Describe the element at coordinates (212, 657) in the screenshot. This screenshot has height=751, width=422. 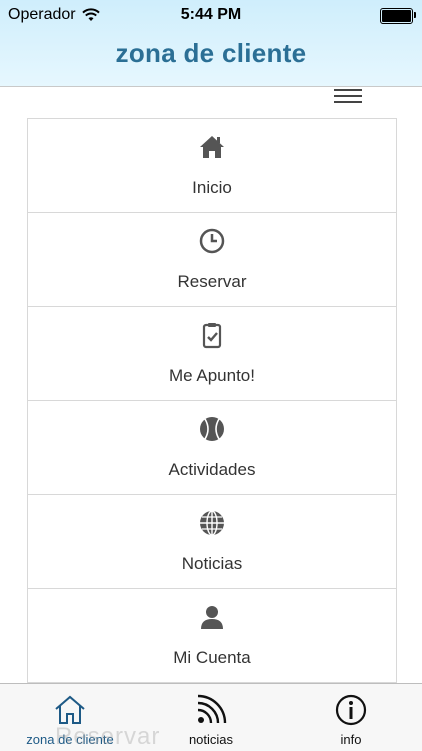
I see `menu-item-label: Mi Cuenta` at that location.